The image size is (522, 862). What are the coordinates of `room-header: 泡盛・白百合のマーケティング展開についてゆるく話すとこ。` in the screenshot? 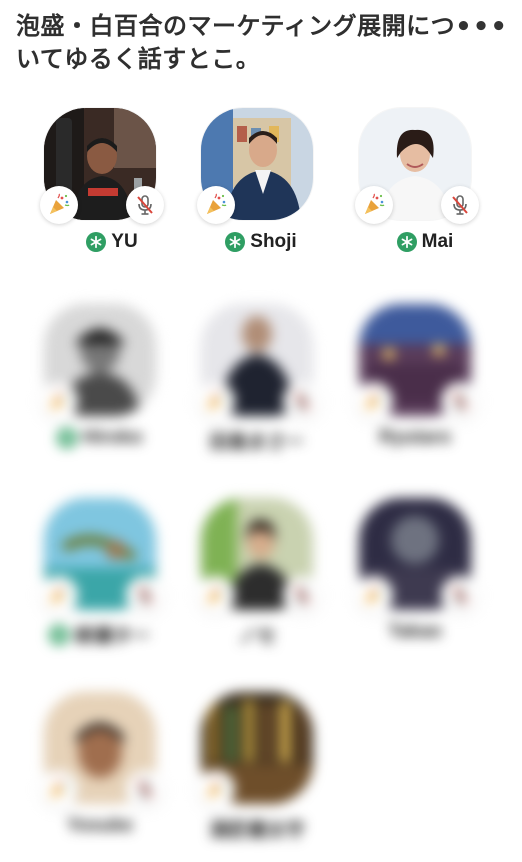 It's located at (236, 43).